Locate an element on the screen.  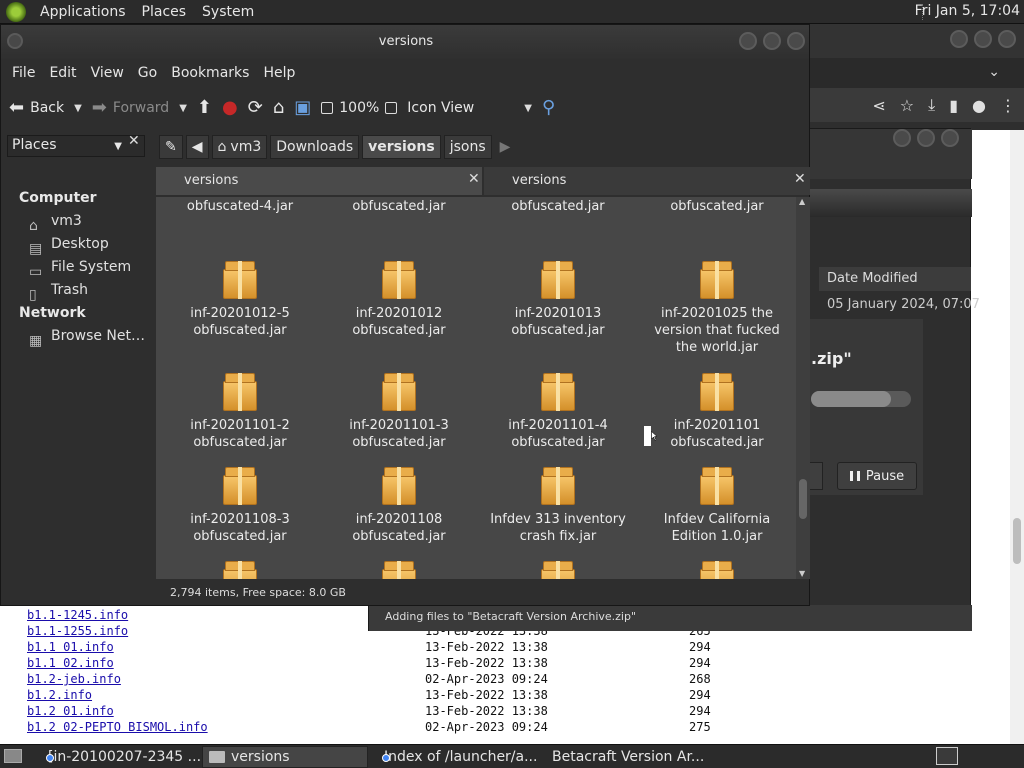
file-item: inf-20201012 obfuscated.jar is located at coordinates (399, 300).